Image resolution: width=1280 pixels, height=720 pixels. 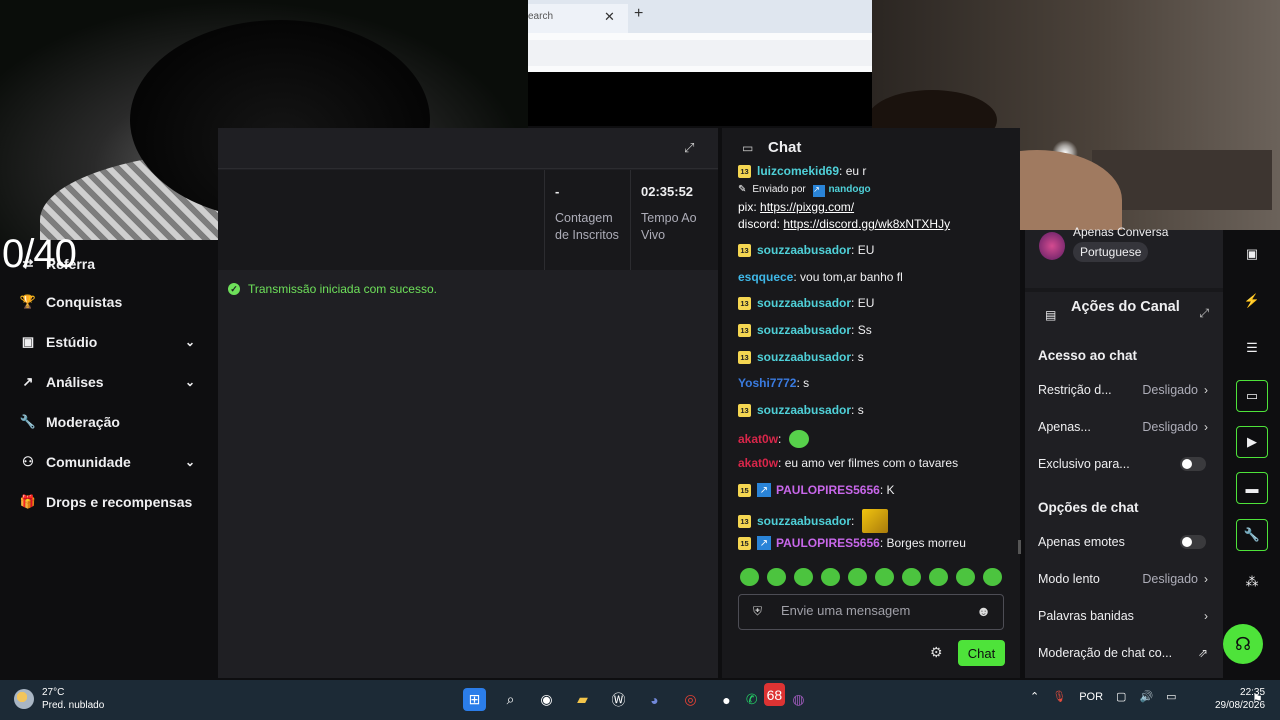 What do you see at coordinates (1257, 699) in the screenshot?
I see `notification-icon: ⚑` at bounding box center [1257, 699].